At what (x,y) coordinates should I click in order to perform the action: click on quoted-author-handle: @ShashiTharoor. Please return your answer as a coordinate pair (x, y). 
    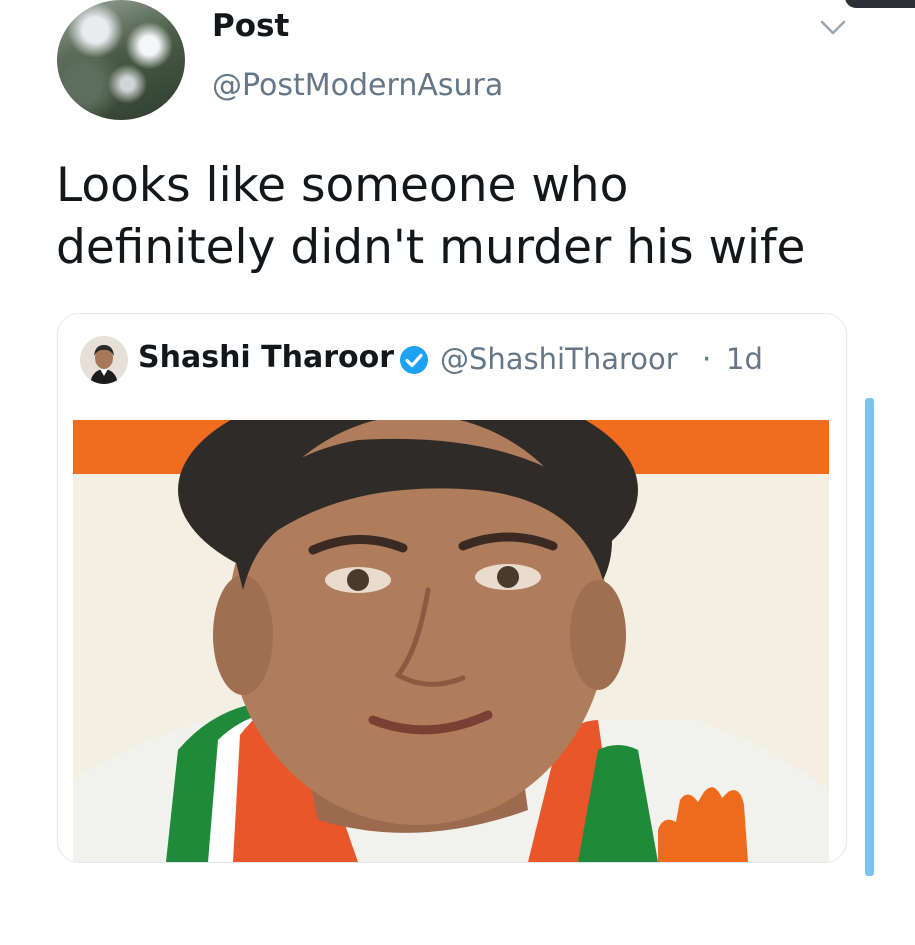
    Looking at the image, I should click on (559, 359).